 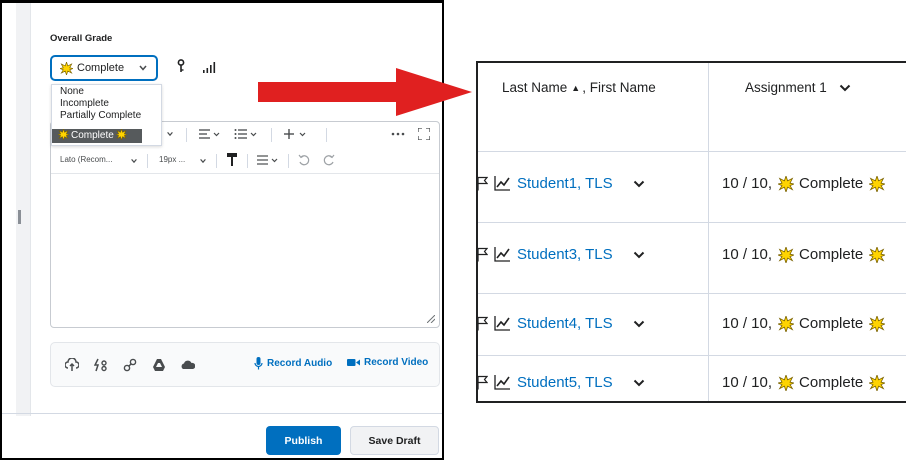 What do you see at coordinates (246, 134) in the screenshot?
I see `list-icon` at bounding box center [246, 134].